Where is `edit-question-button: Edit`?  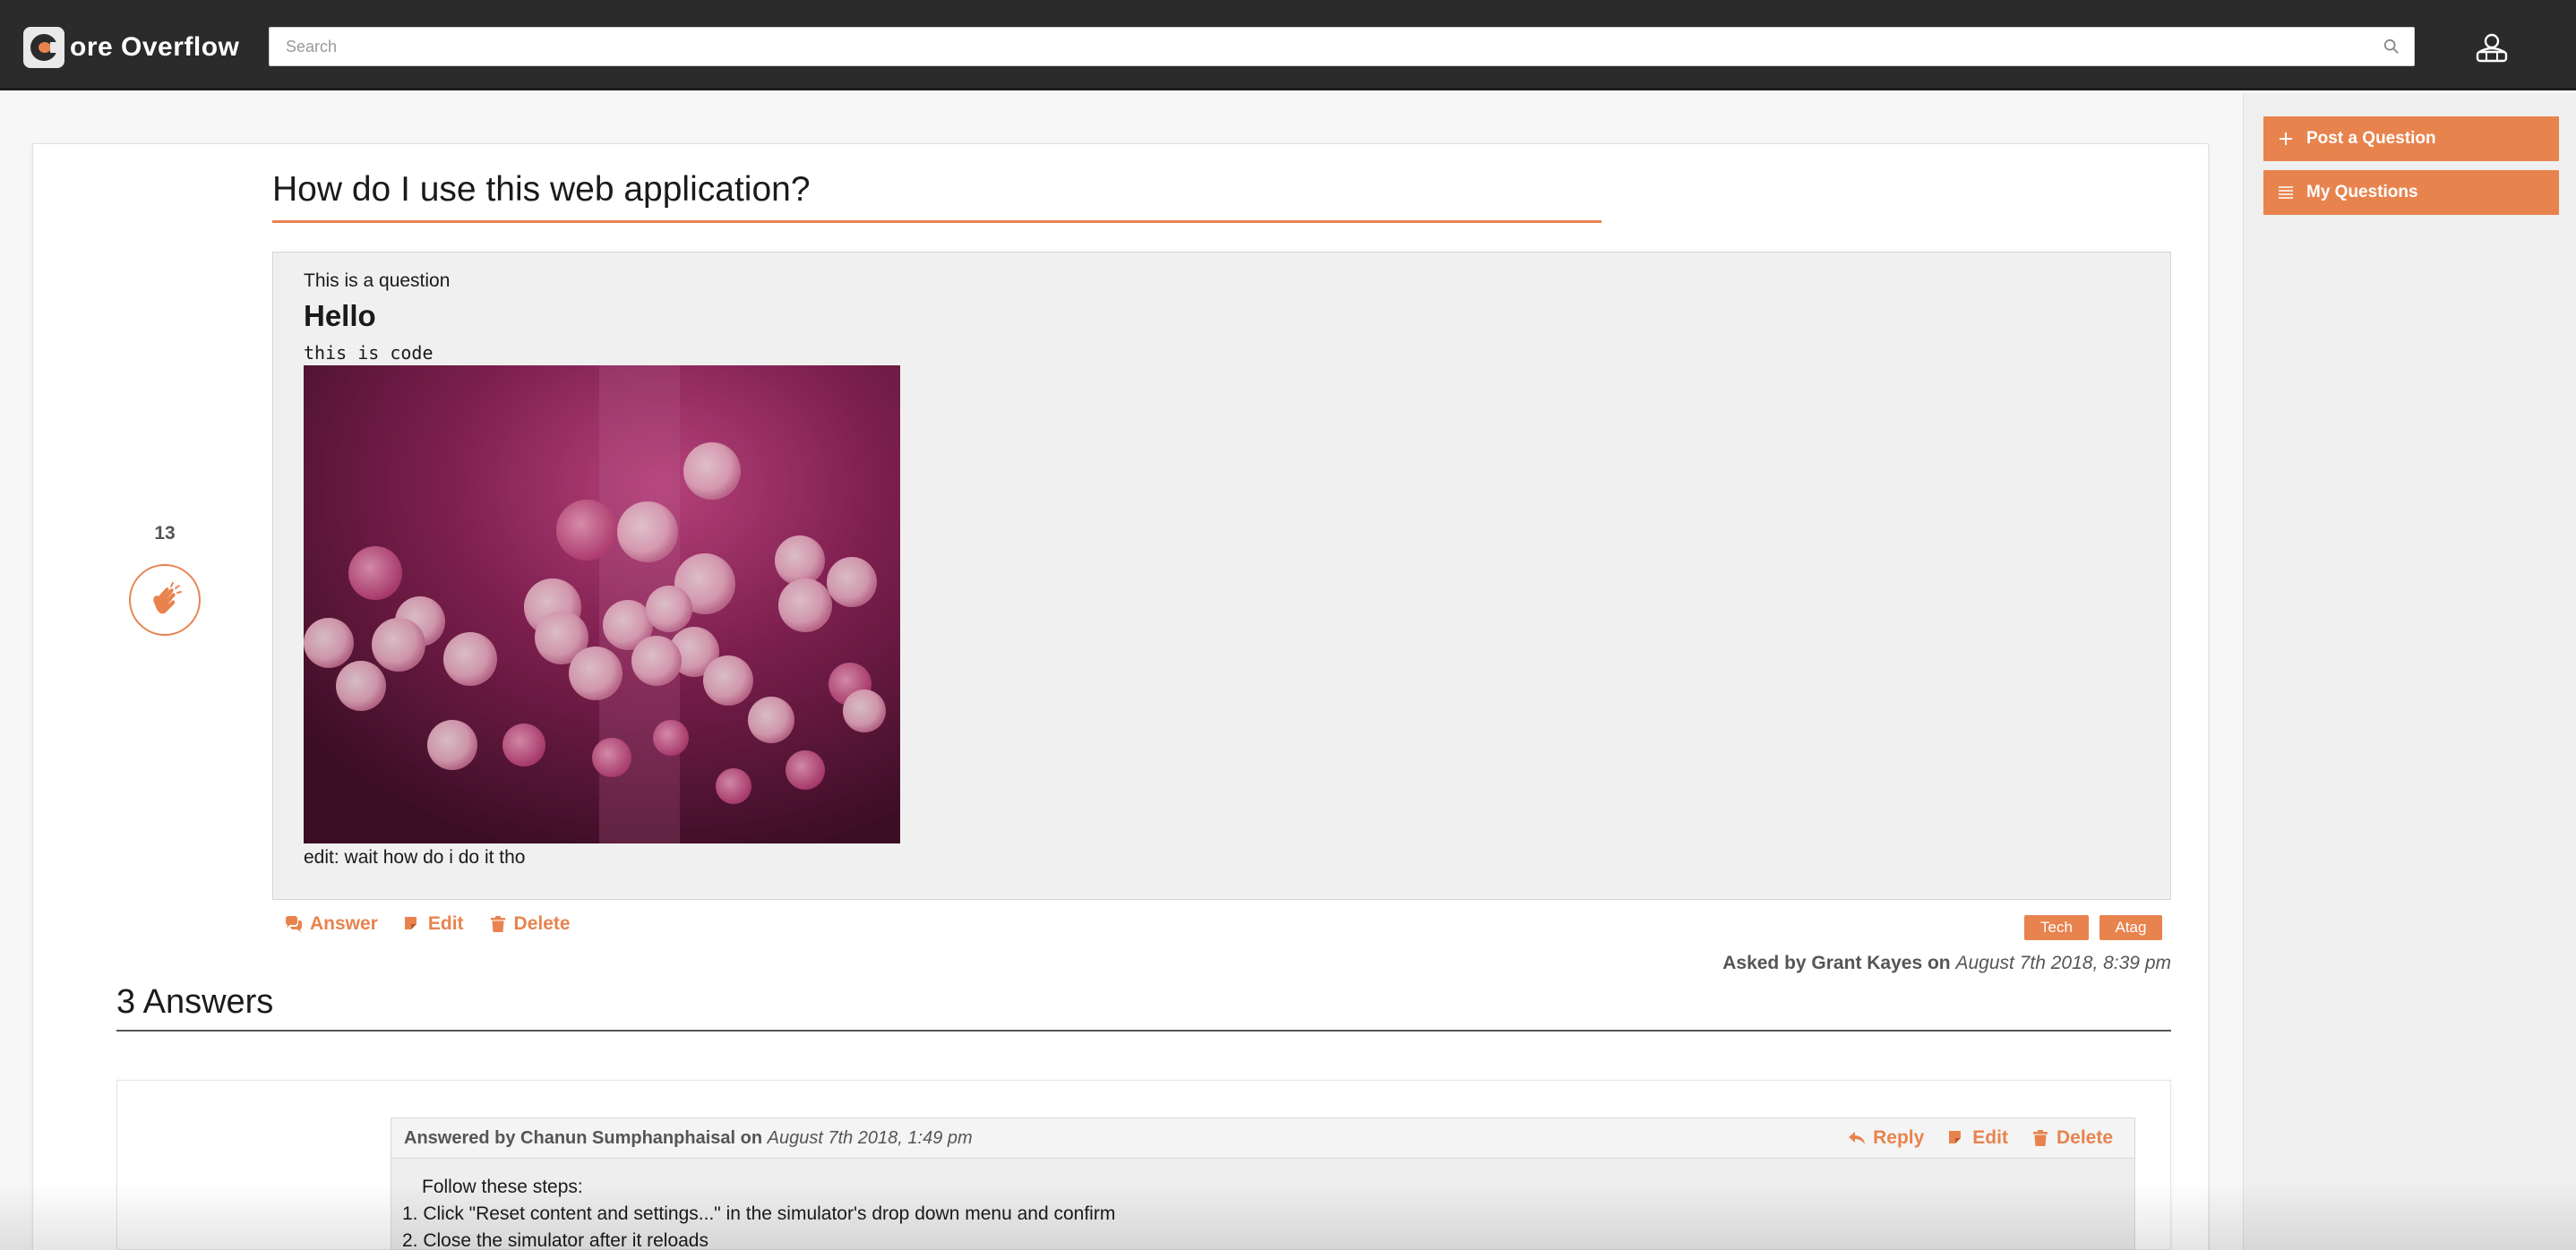 edit-question-button: Edit is located at coordinates (433, 924).